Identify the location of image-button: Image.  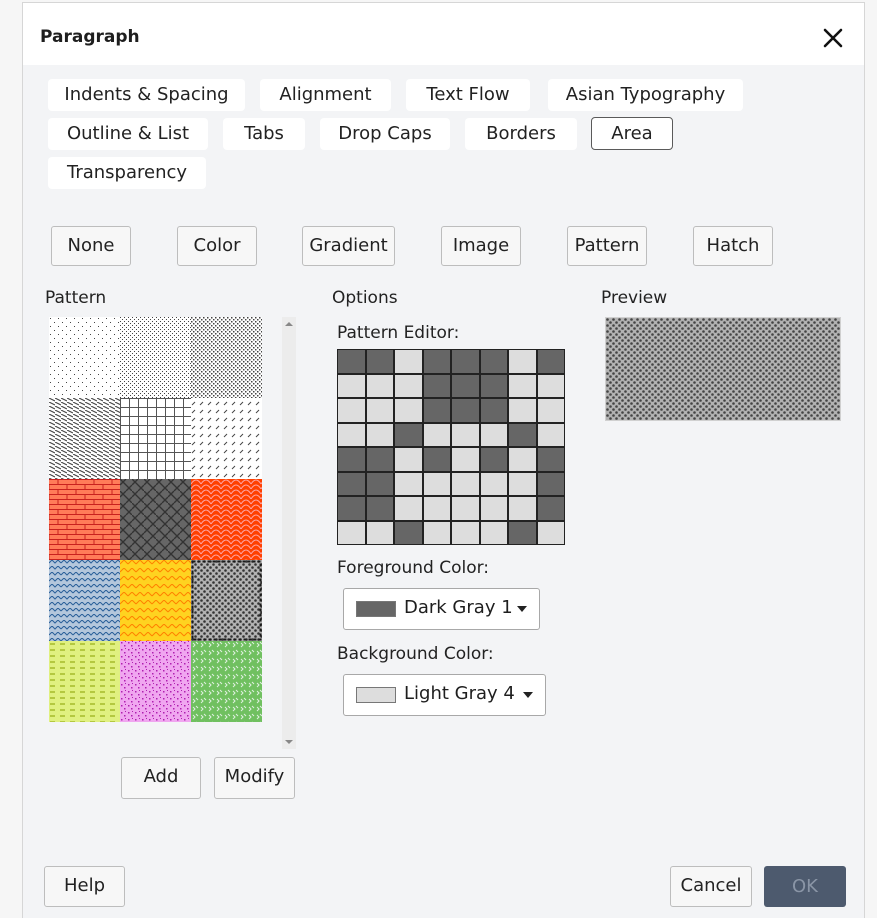
(481, 246).